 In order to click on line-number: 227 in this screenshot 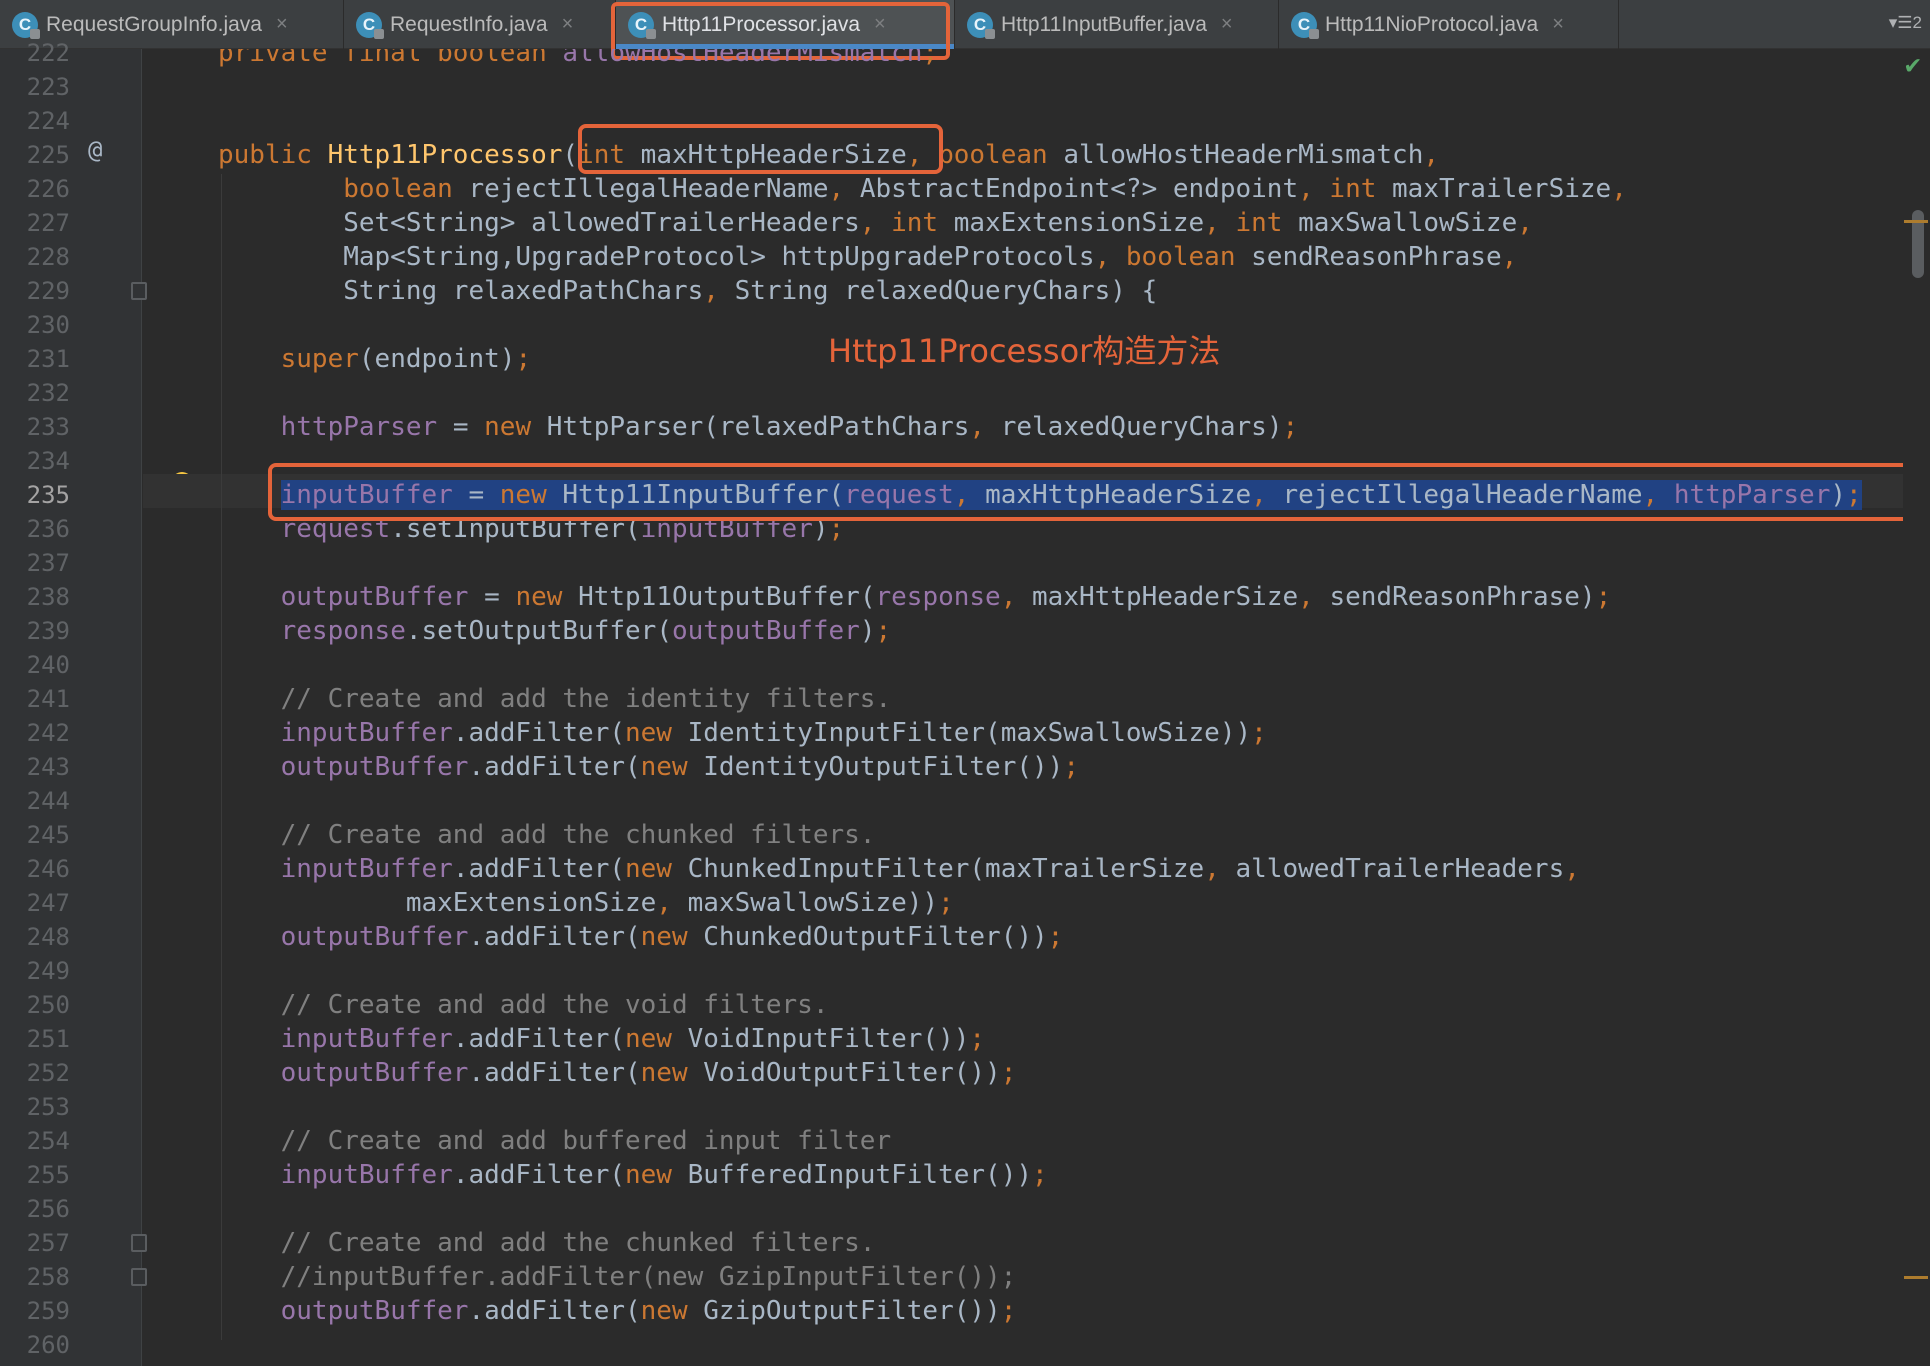, I will do `click(35, 223)`.